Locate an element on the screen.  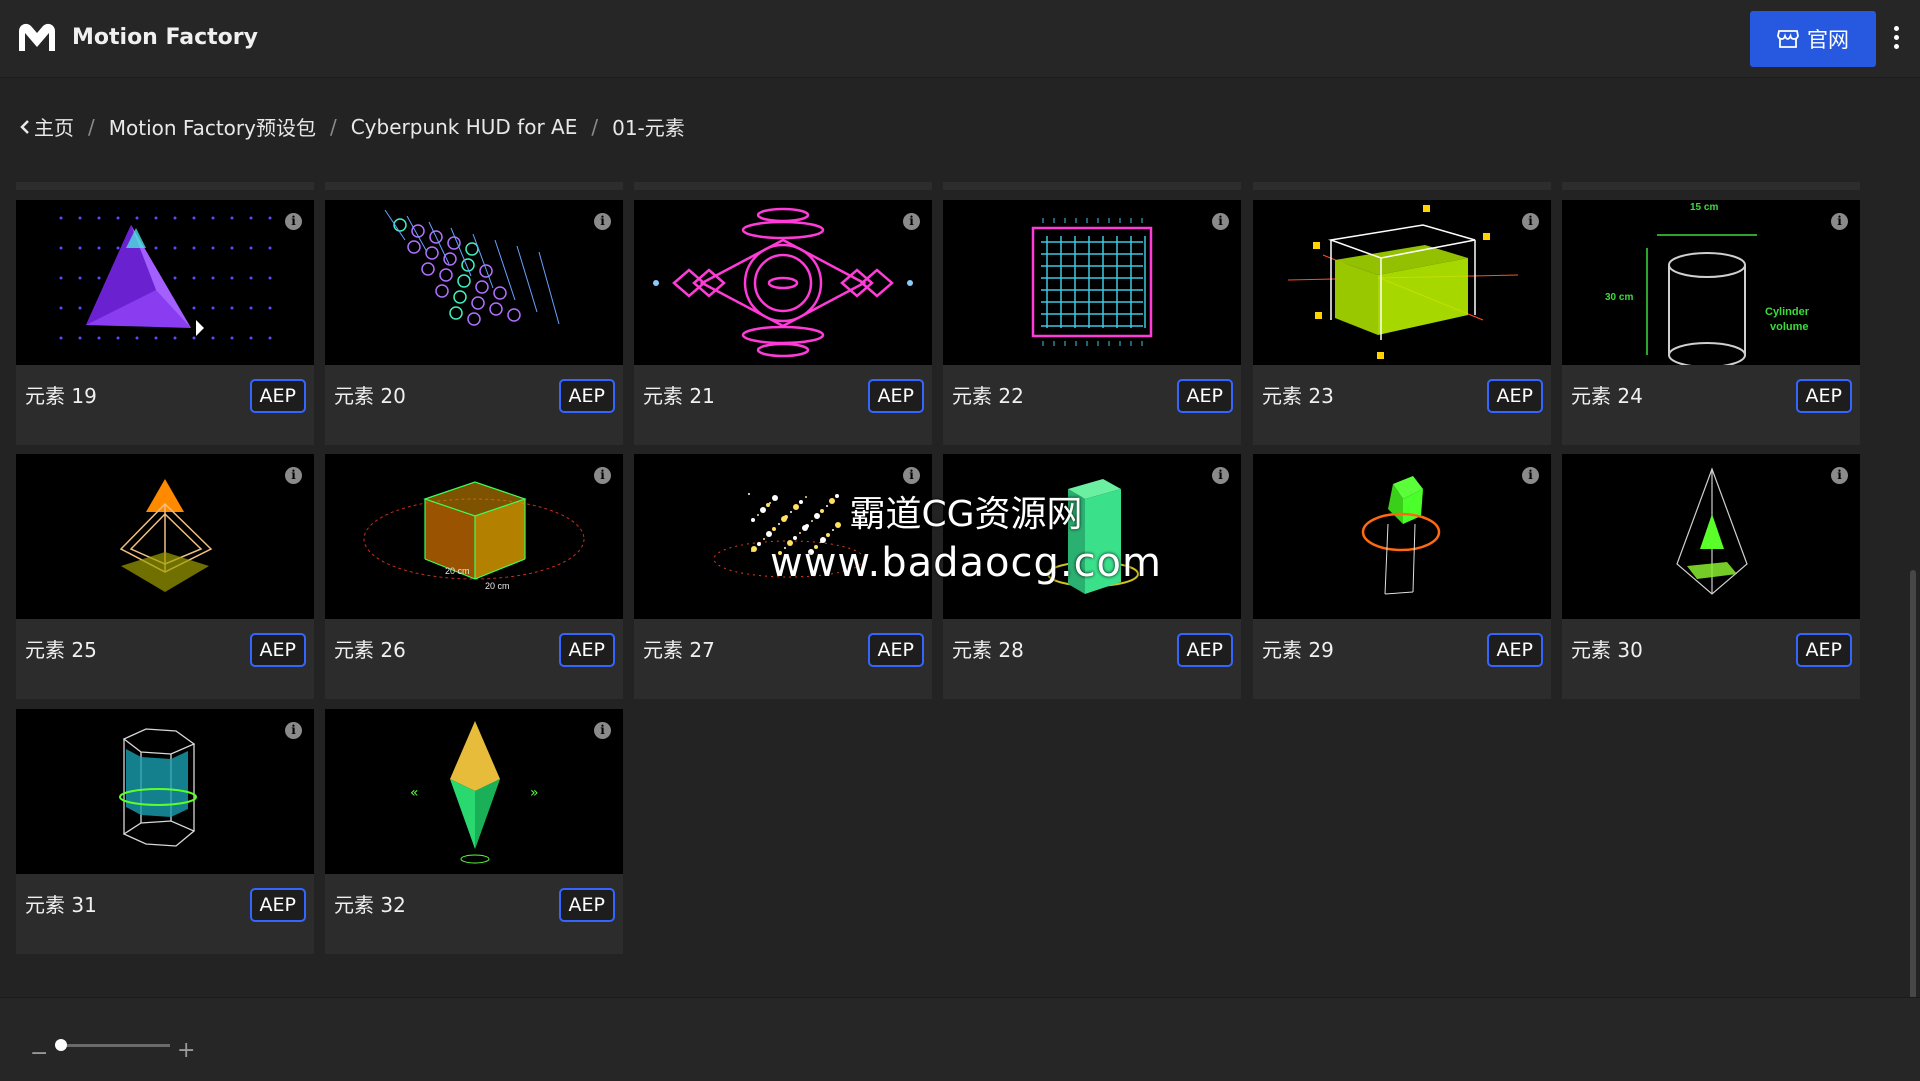
asset-name: 元素 32 is located at coordinates (370, 905).